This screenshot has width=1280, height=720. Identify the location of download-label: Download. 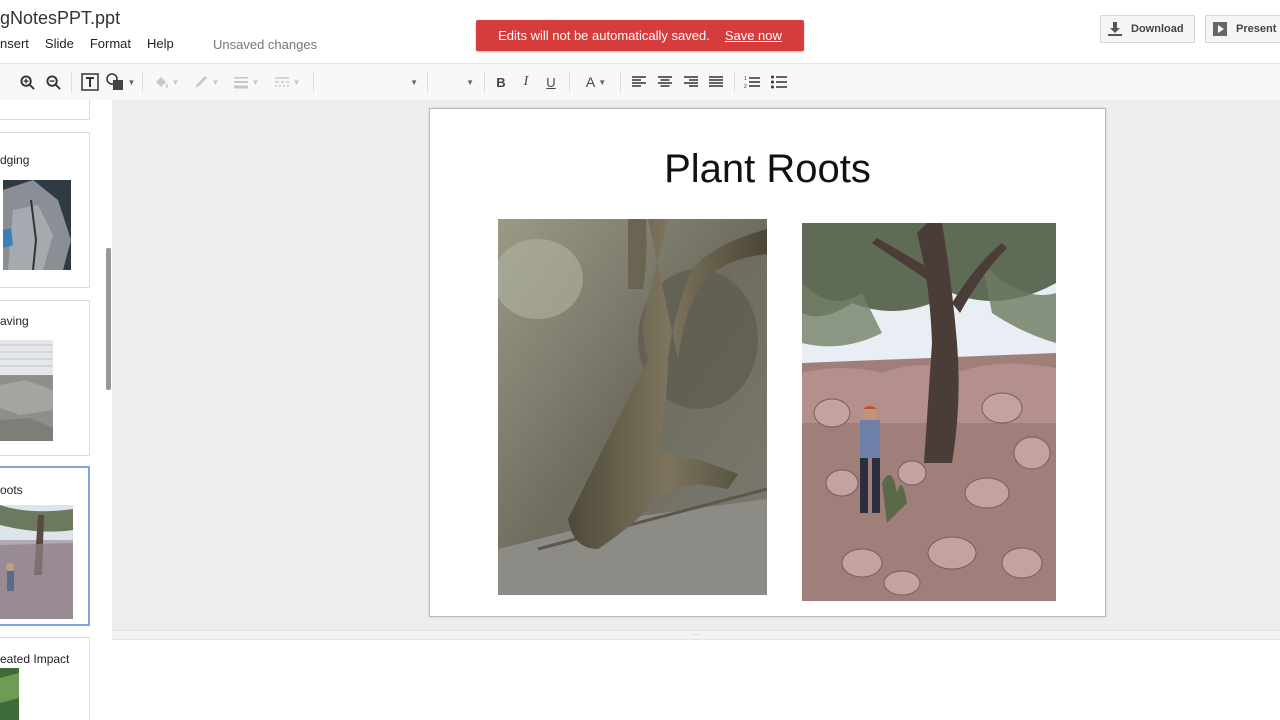
(1157, 29).